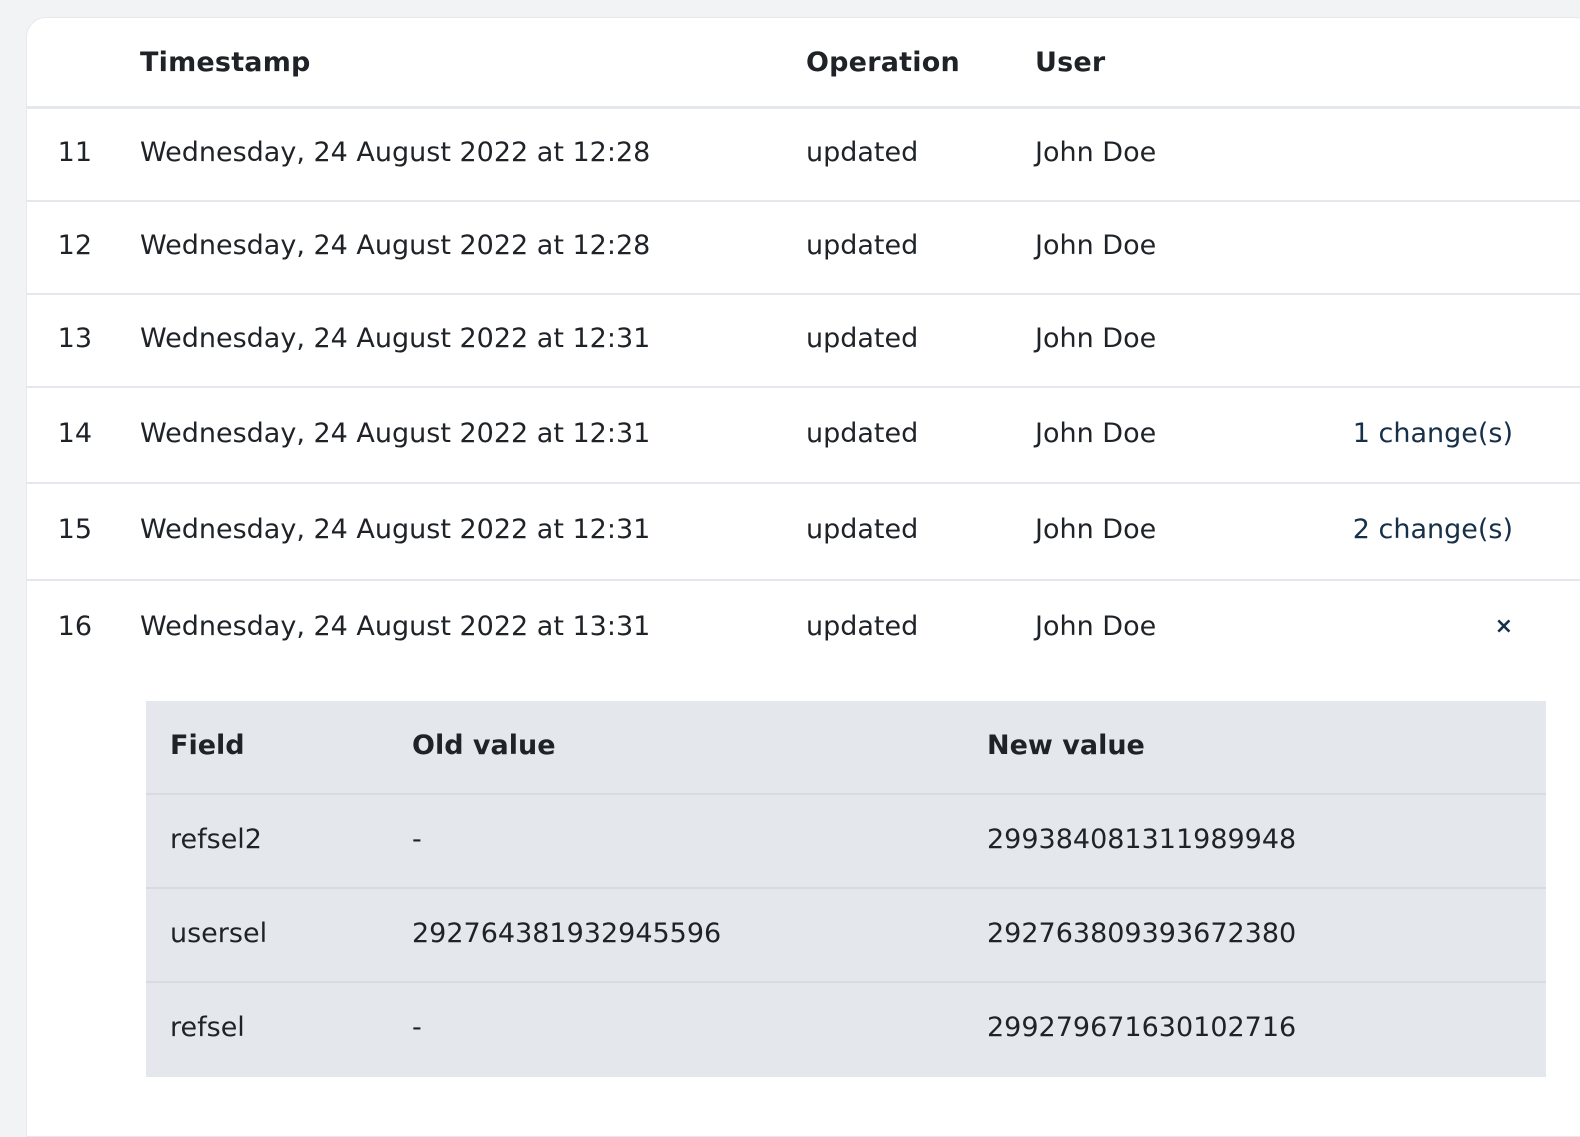  What do you see at coordinates (484, 745) in the screenshot?
I see `detail-header-old-value: Old value` at bounding box center [484, 745].